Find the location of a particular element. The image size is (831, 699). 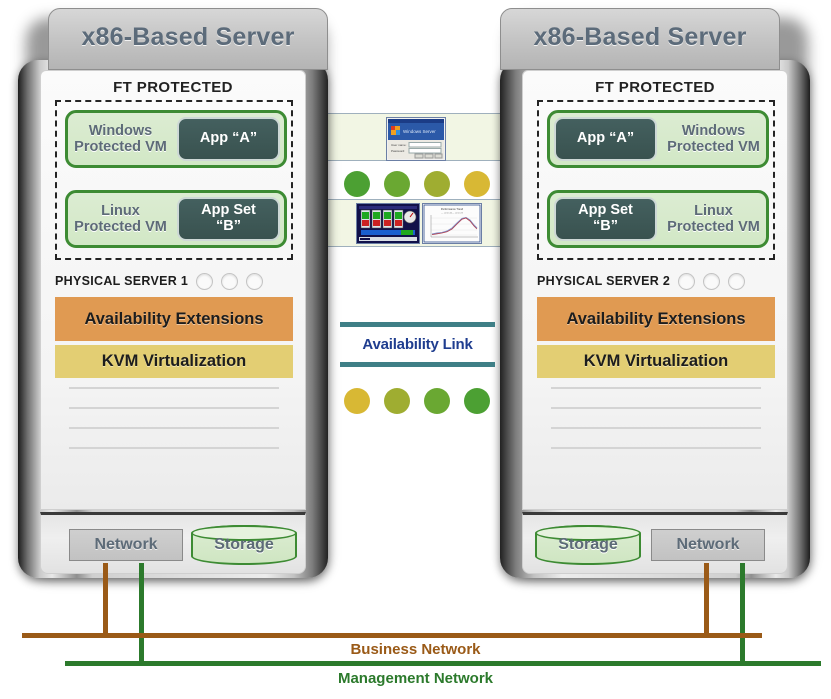

line-chart-thumbnail: Performance Trend — series A — series B is located at coordinates (452, 223).